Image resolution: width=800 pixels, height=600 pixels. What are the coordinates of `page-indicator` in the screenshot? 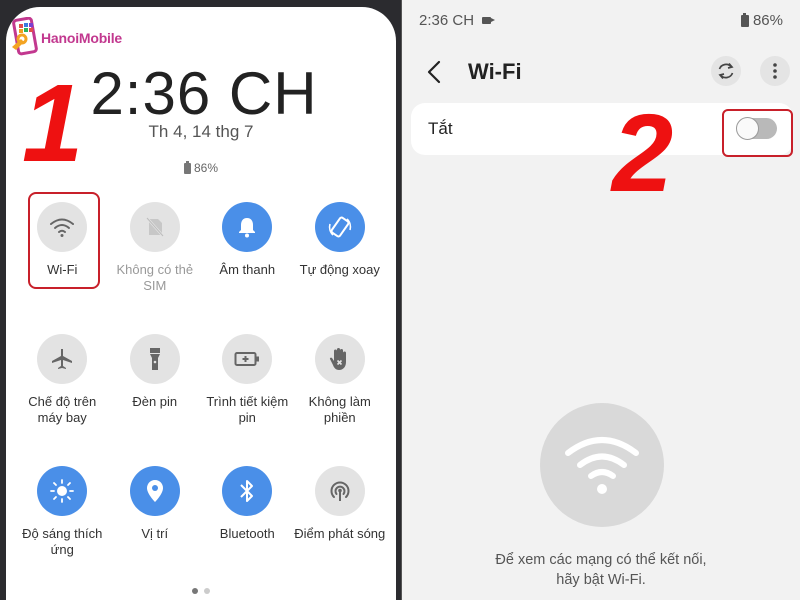 It's located at (201, 591).